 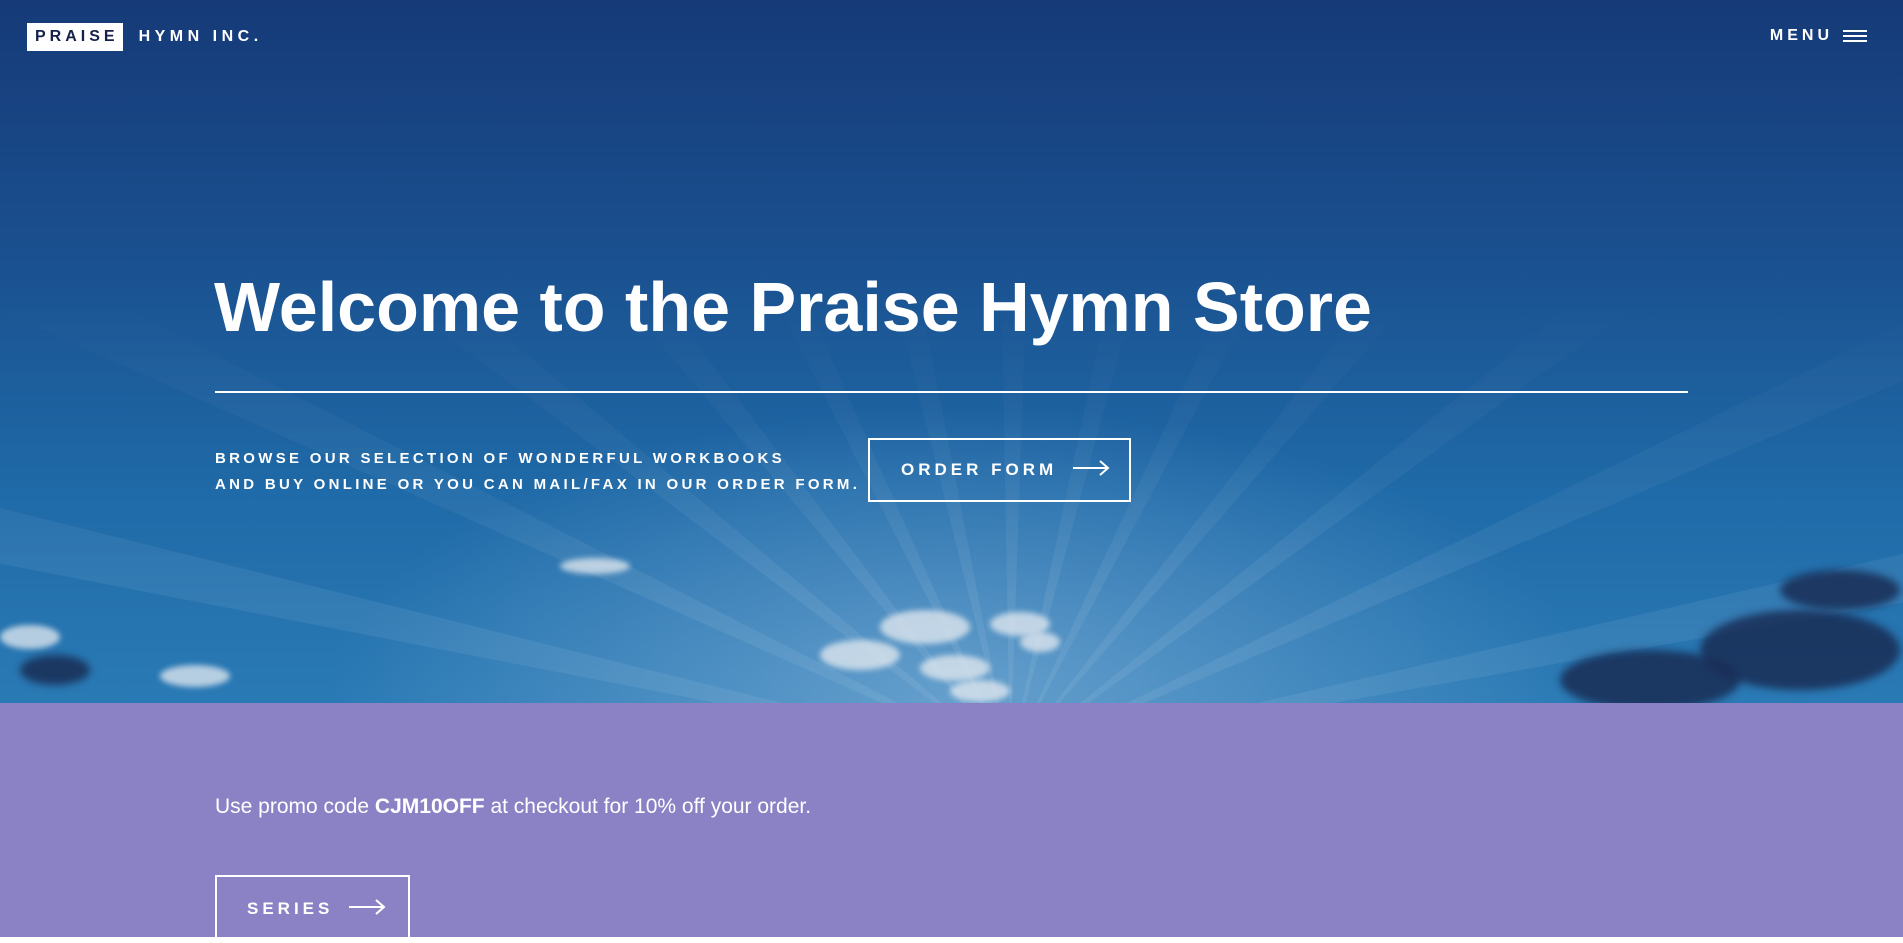 I want to click on logo-box-text: PRAISE, so click(x=75, y=37).